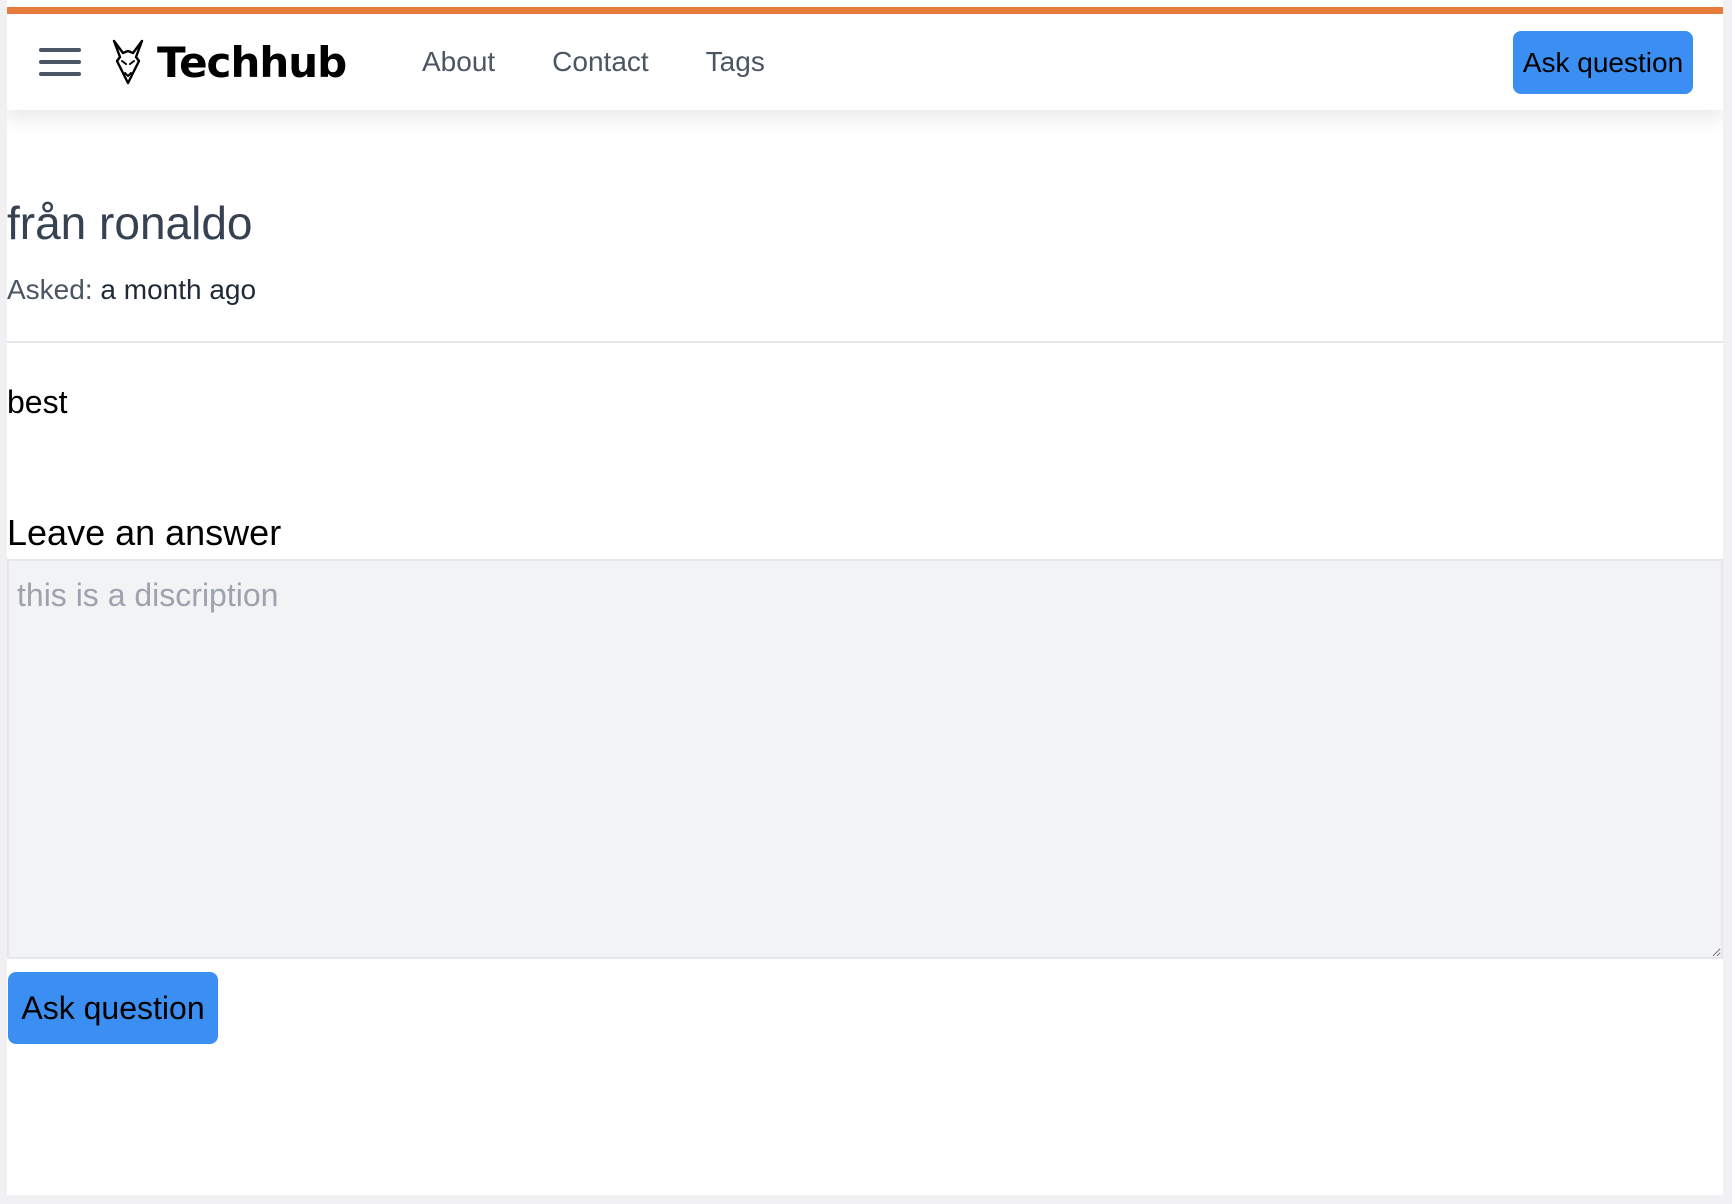 The image size is (1732, 1204). Describe the element at coordinates (144, 532) in the screenshot. I see `answer-heading: Leave an answer` at that location.